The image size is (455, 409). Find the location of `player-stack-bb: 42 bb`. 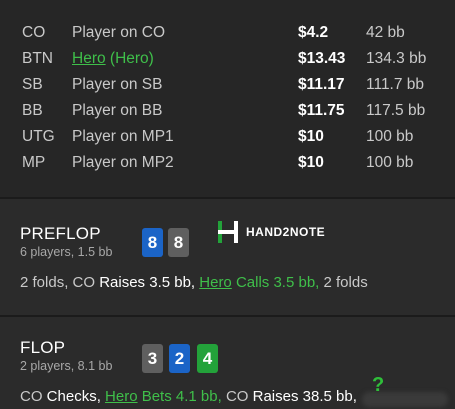

player-stack-bb: 42 bb is located at coordinates (385, 32).